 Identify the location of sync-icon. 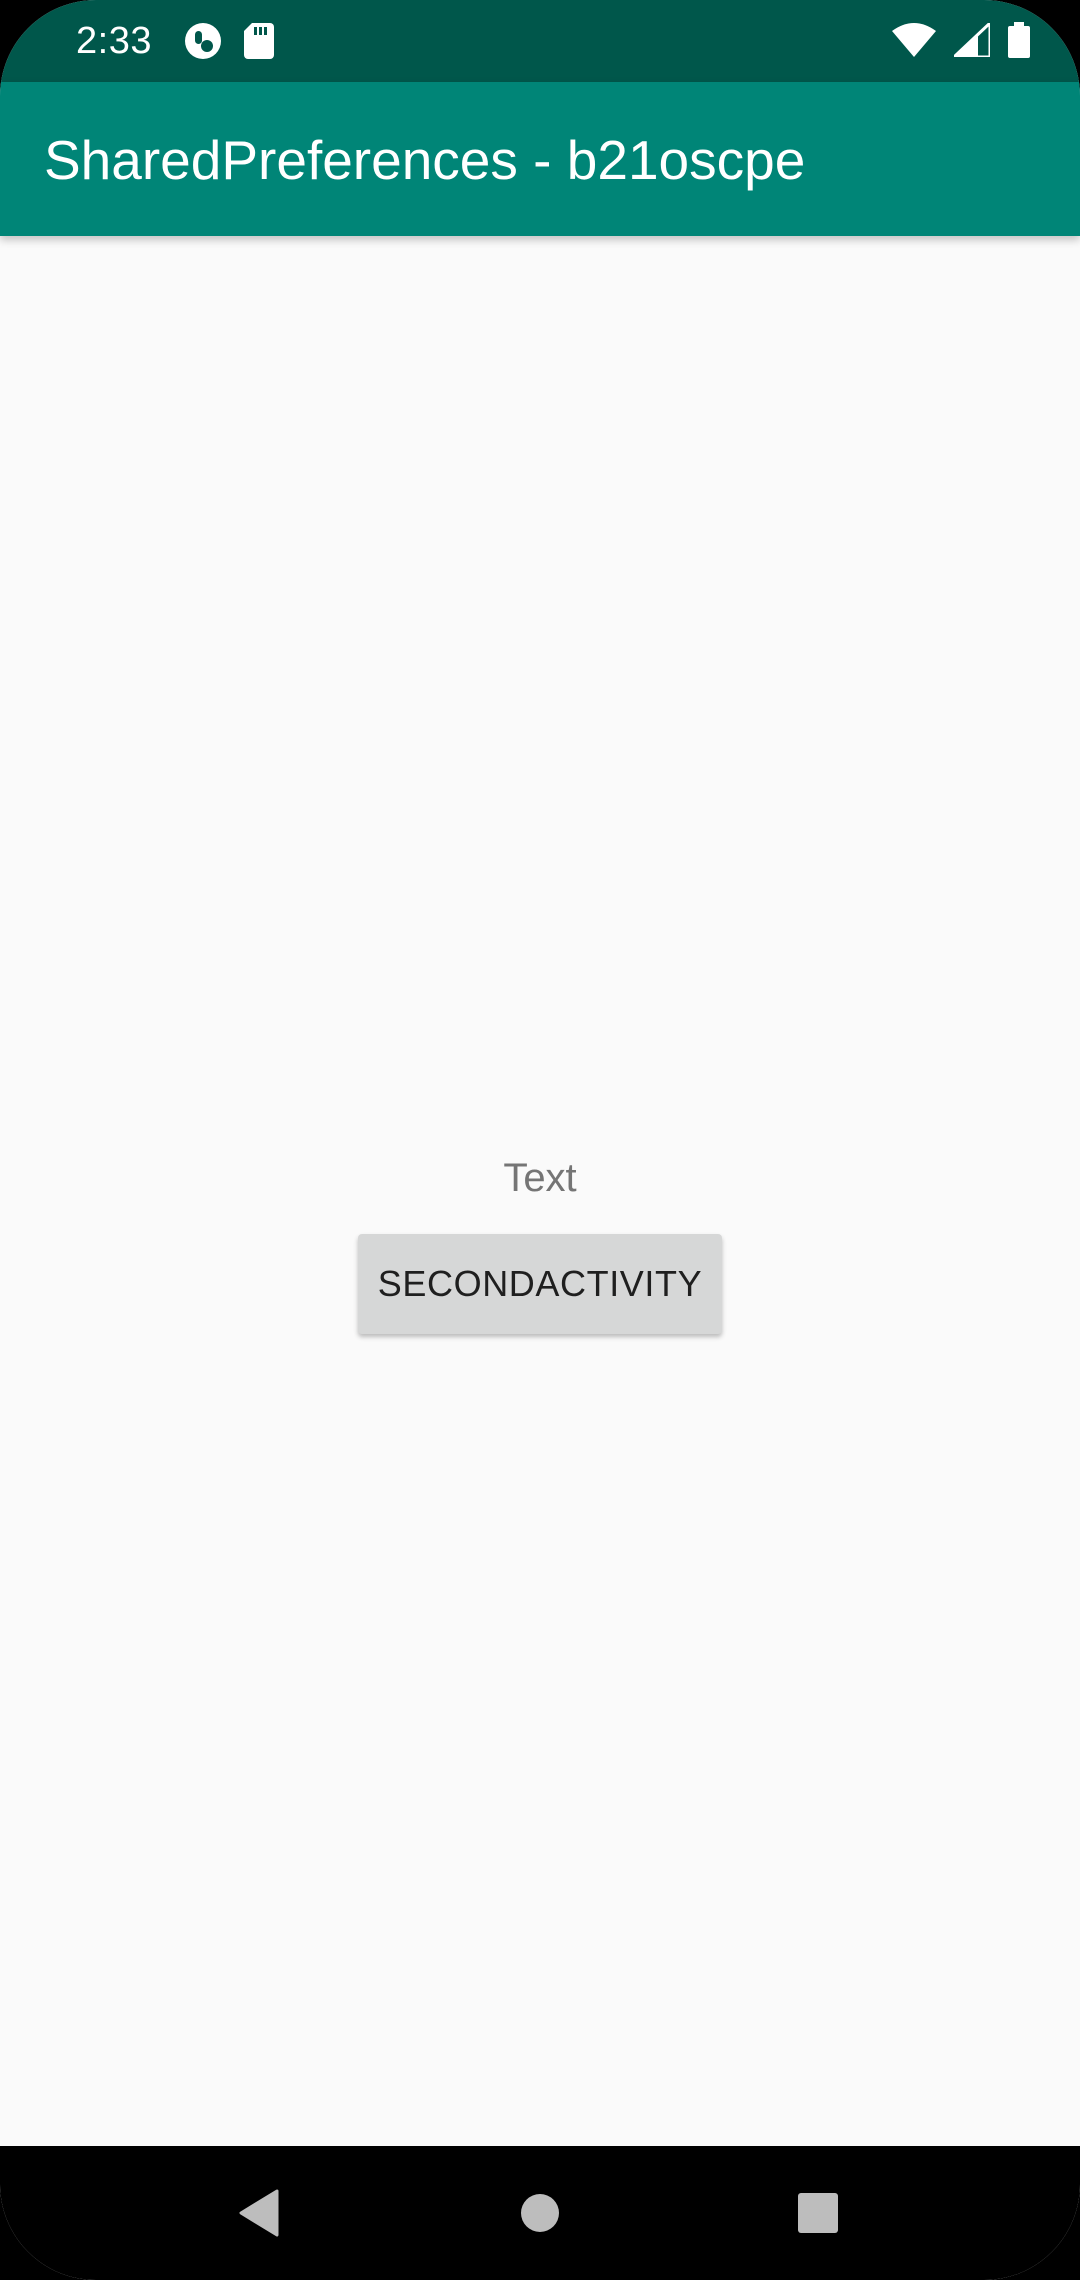
(203, 41).